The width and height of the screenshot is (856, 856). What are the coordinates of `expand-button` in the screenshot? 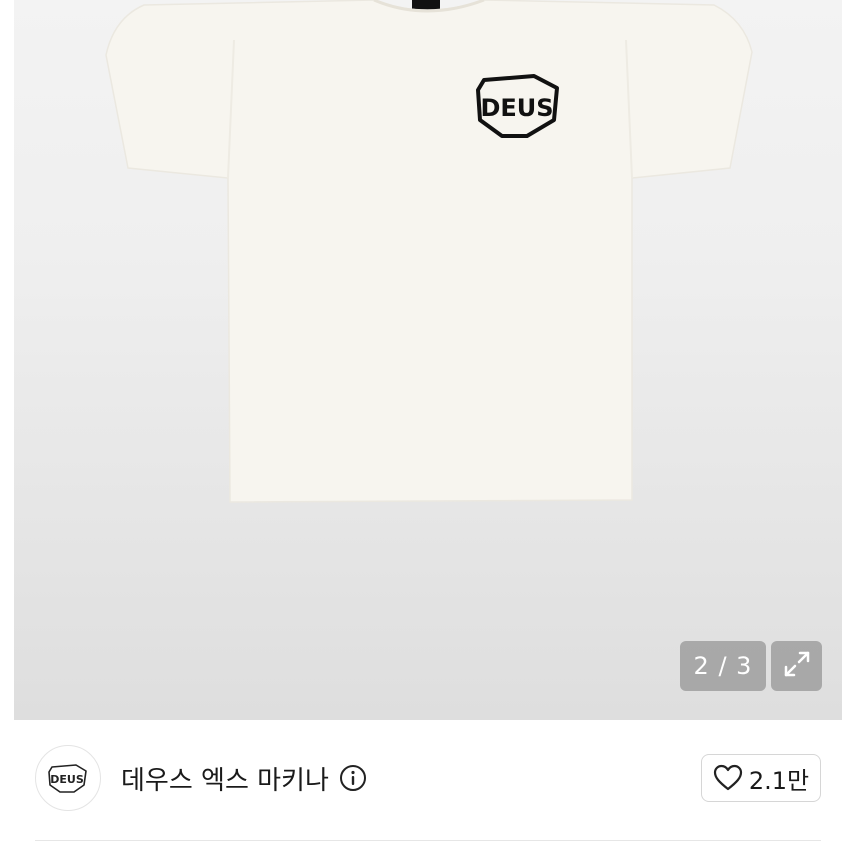 It's located at (796, 666).